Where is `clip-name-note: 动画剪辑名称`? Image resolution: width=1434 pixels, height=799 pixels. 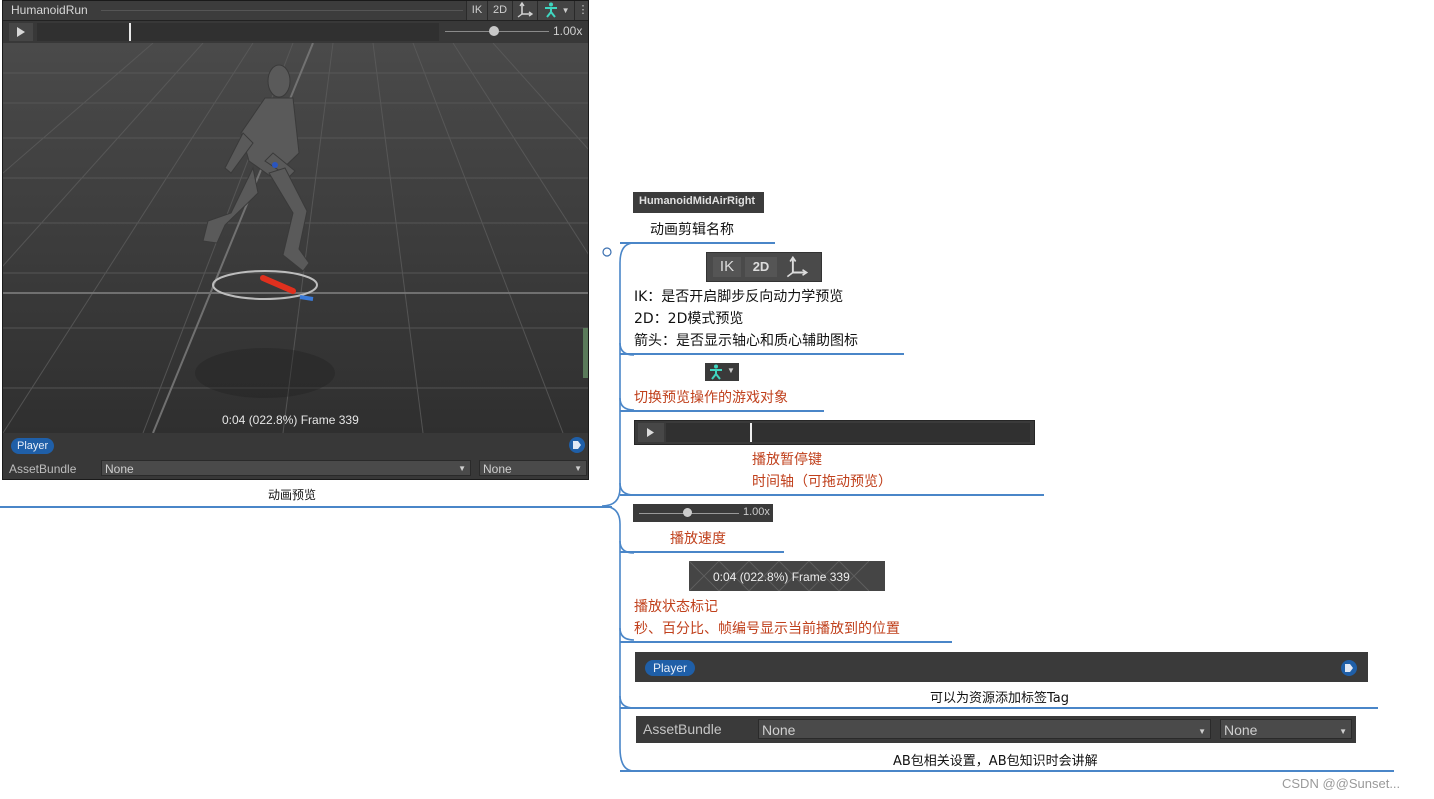
clip-name-note: 动画剪辑名称 is located at coordinates (692, 230).